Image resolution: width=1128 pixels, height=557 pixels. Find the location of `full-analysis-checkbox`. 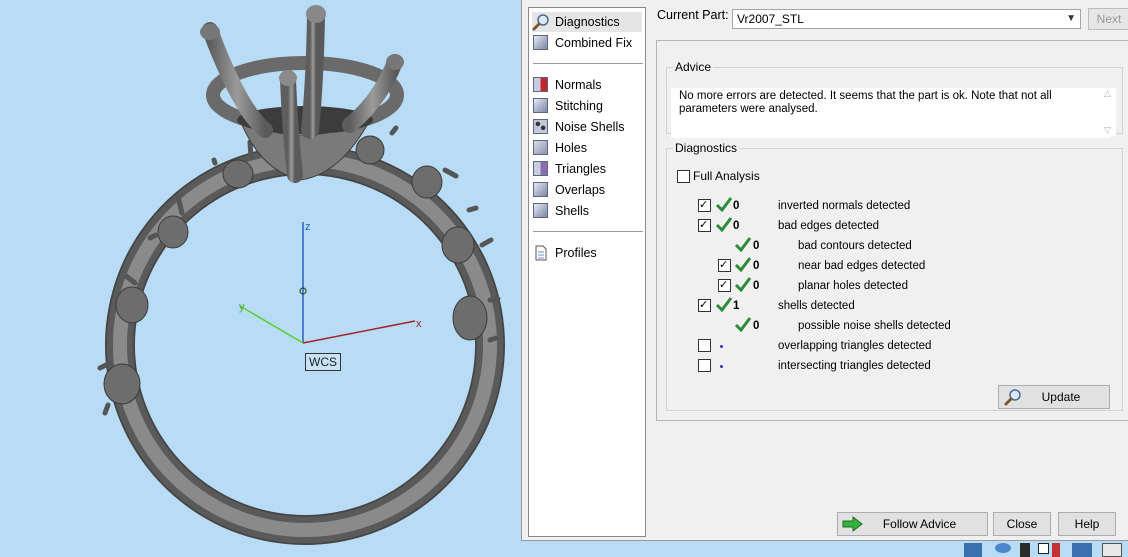

full-analysis-checkbox is located at coordinates (683, 176).